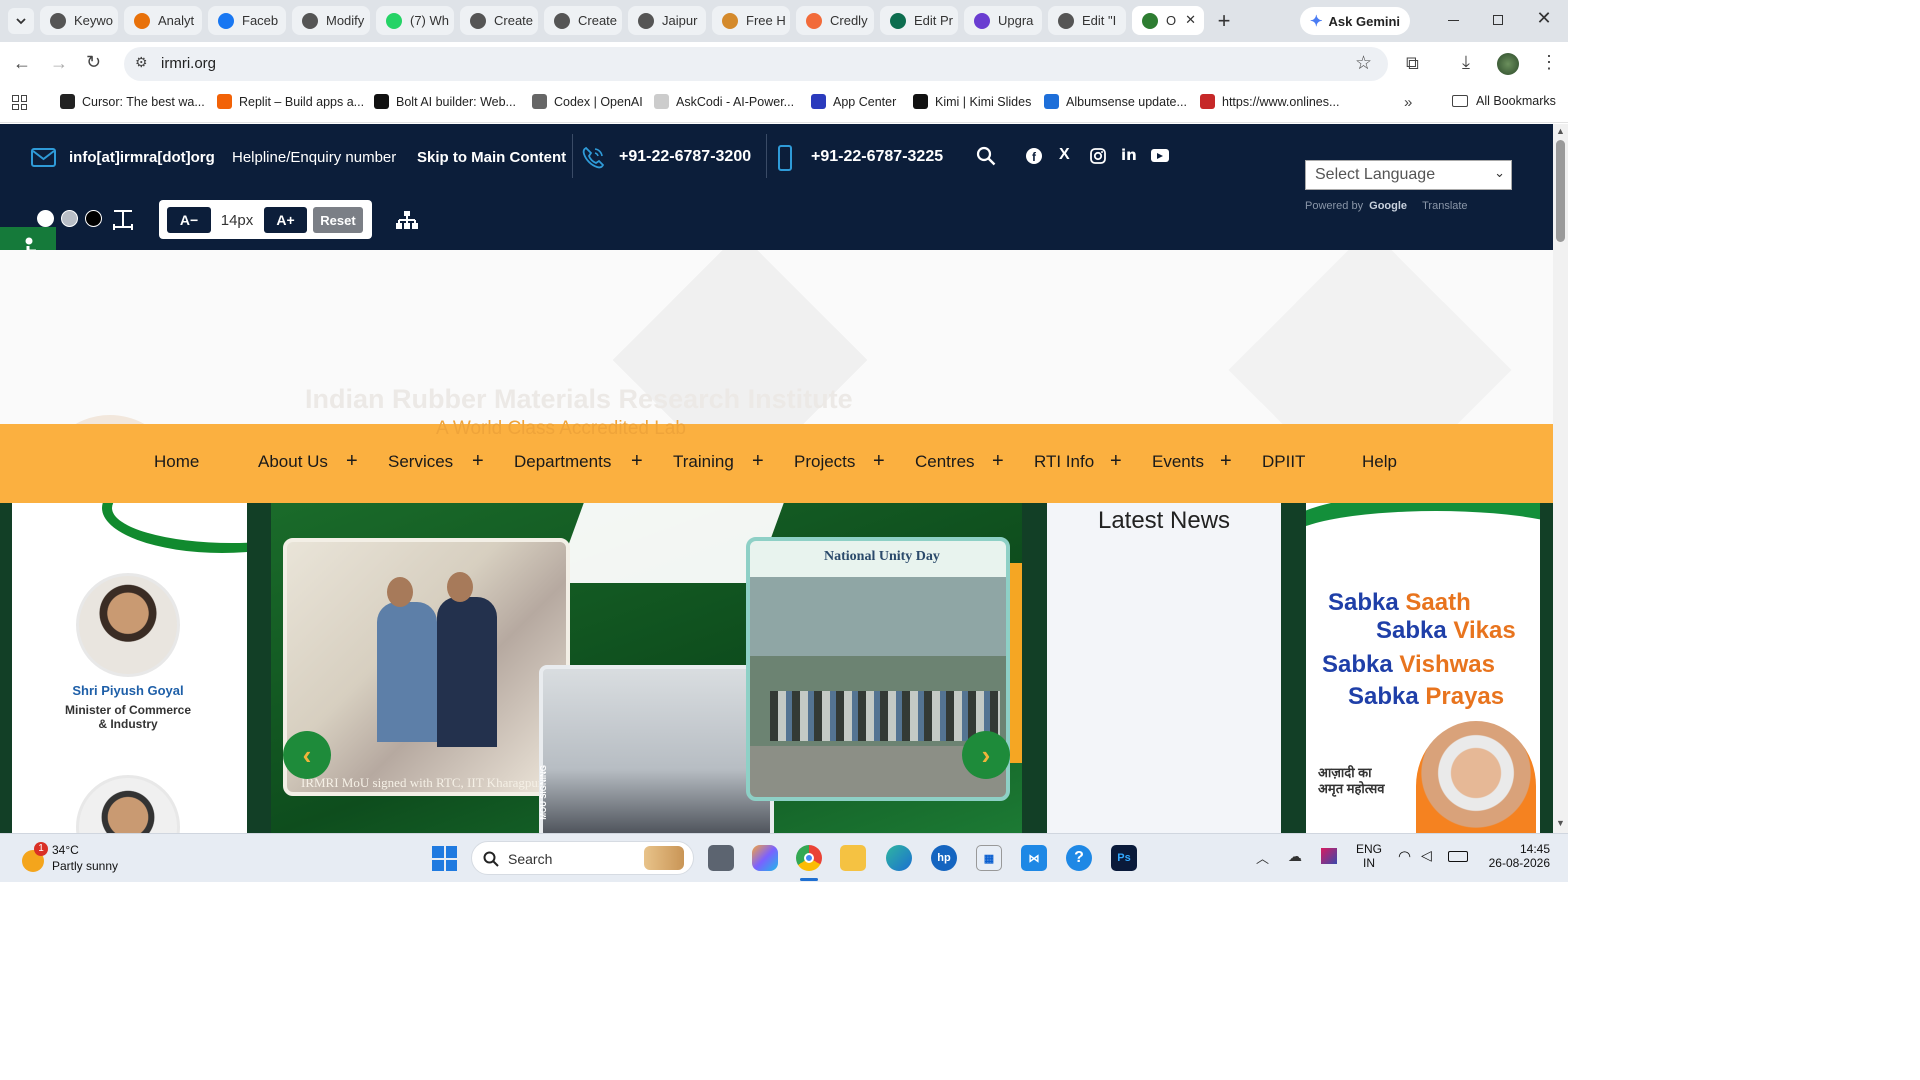 The image size is (1920, 1080). What do you see at coordinates (945, 462) in the screenshot?
I see `nav-item-centres: Centres` at bounding box center [945, 462].